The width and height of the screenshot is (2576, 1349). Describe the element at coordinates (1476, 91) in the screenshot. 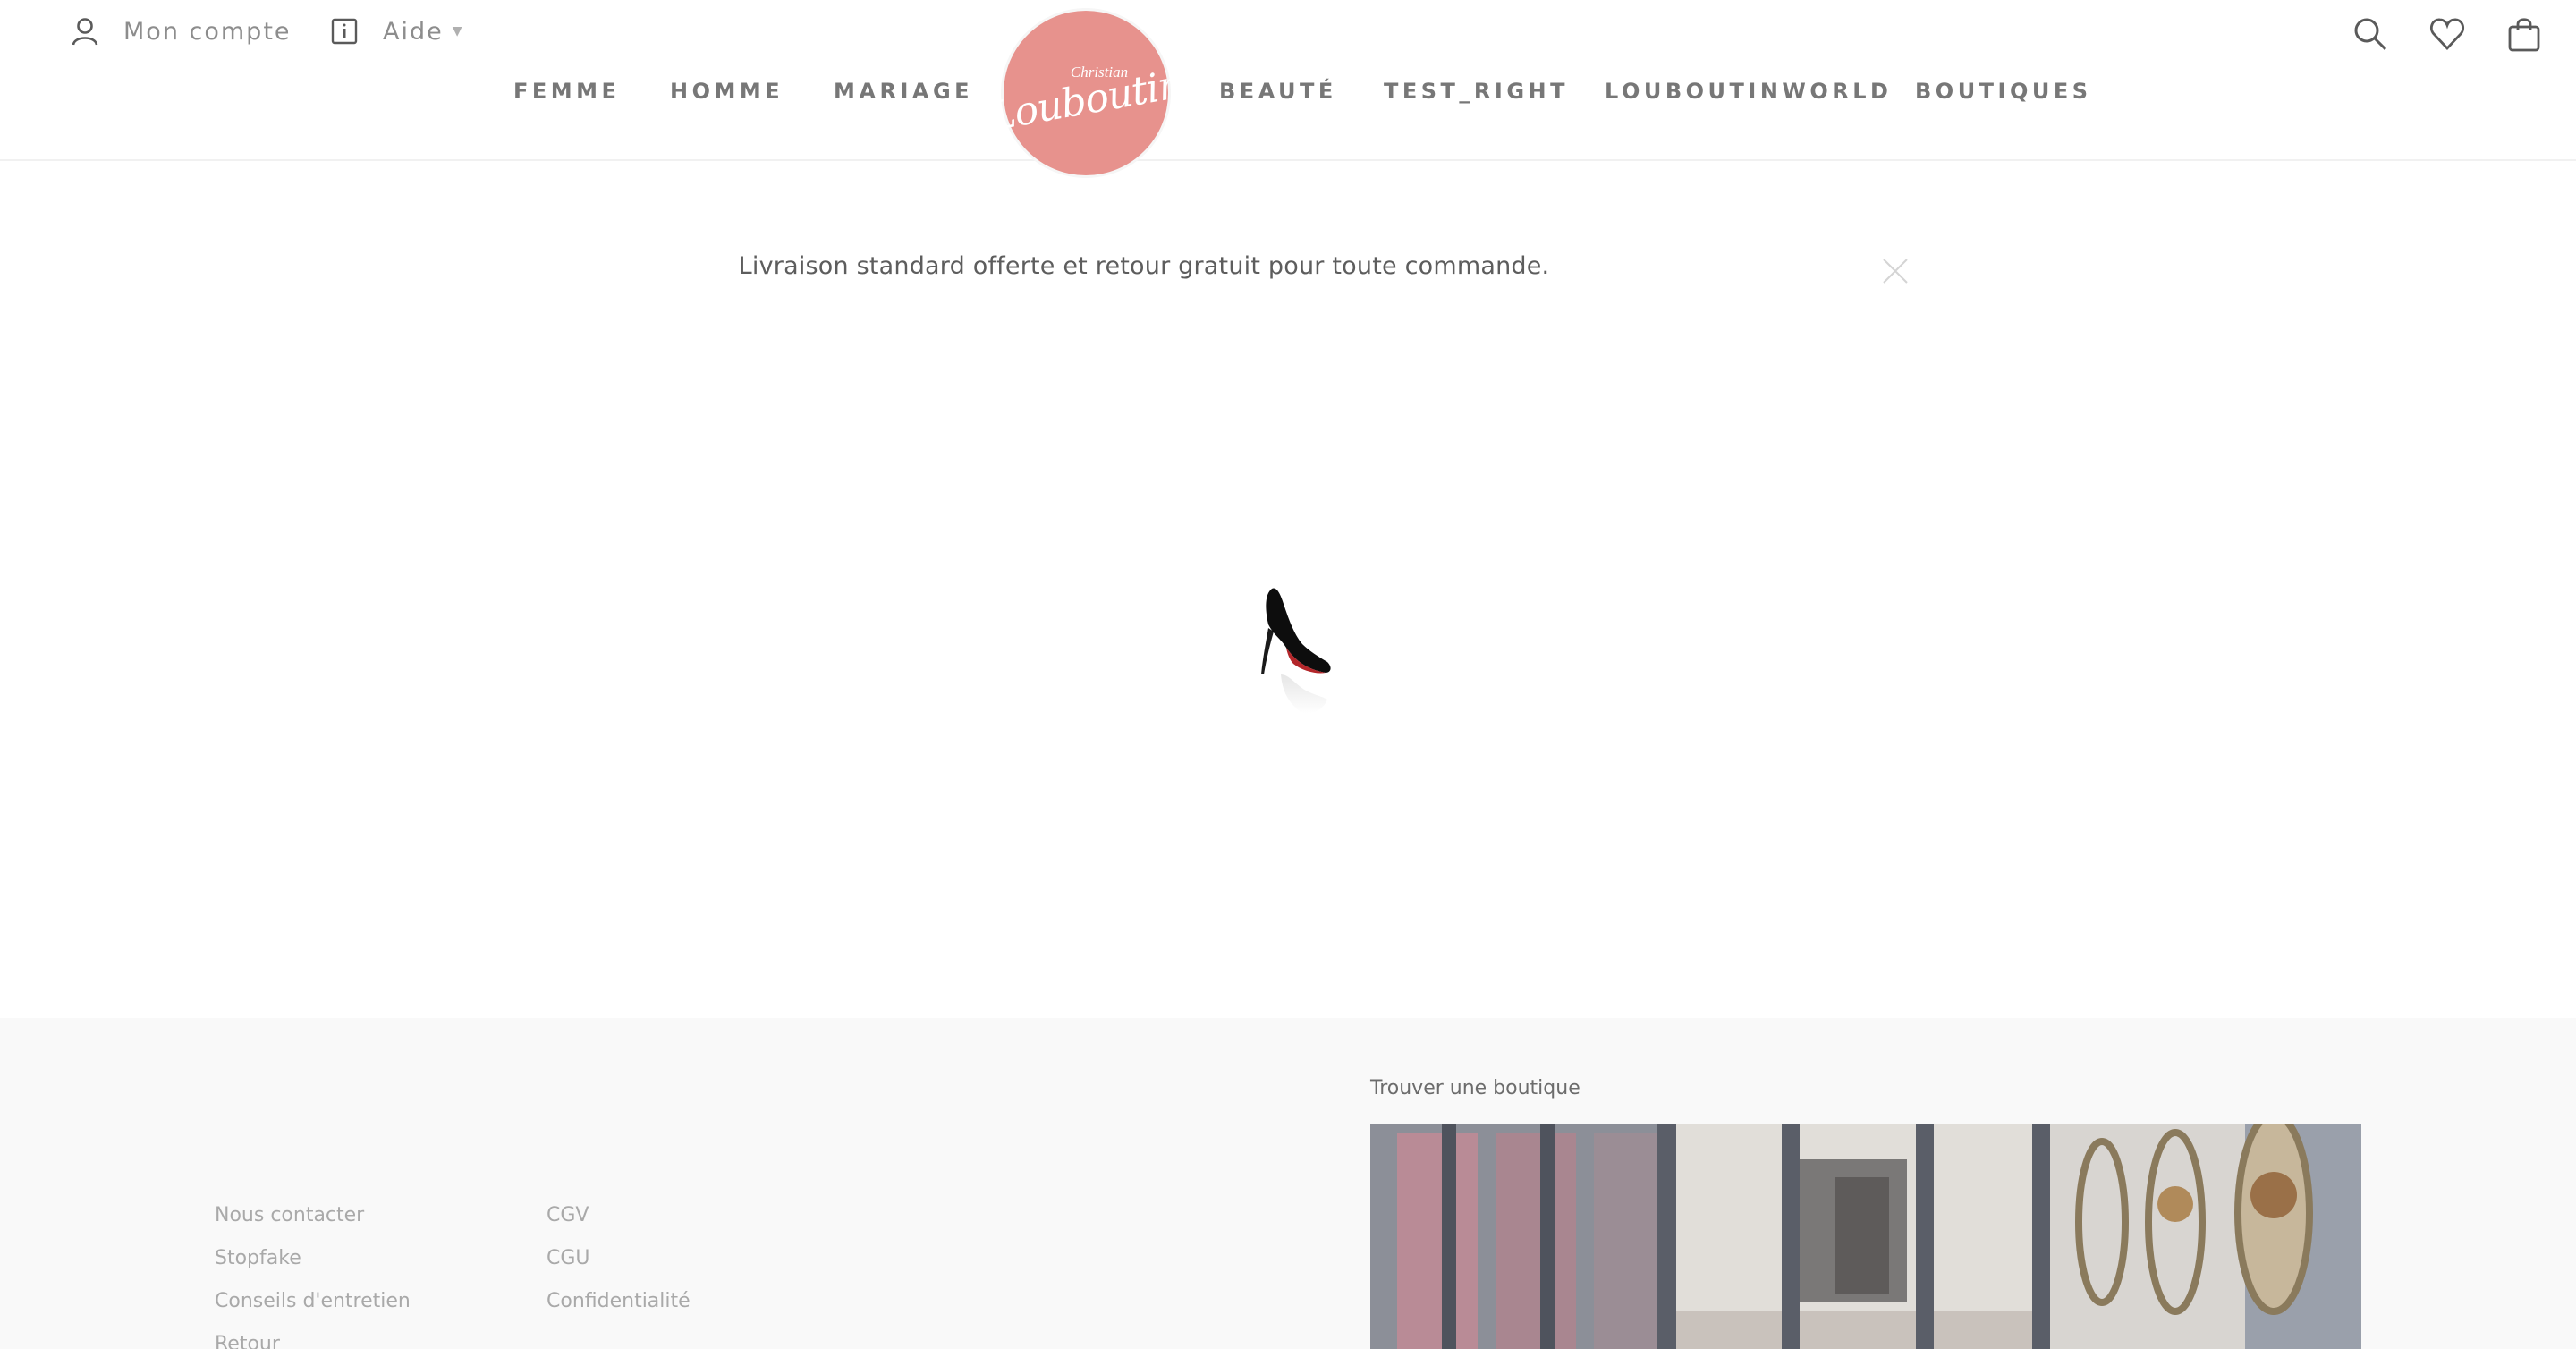

I see `nav-item-test-right: TEST_RIGHT` at that location.